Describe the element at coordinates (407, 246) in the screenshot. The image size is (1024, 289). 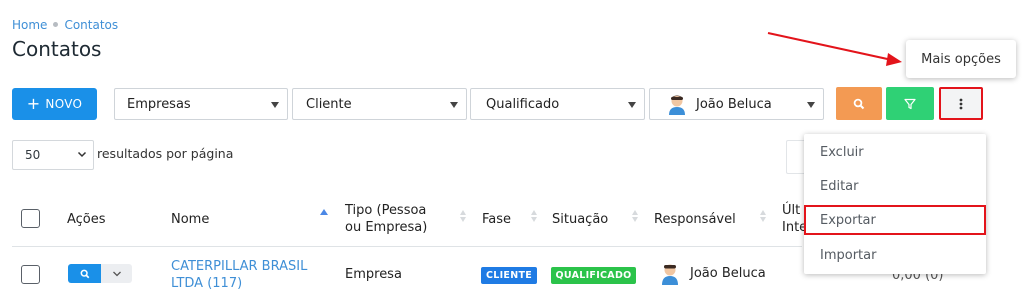
I see `table-header-divider` at that location.